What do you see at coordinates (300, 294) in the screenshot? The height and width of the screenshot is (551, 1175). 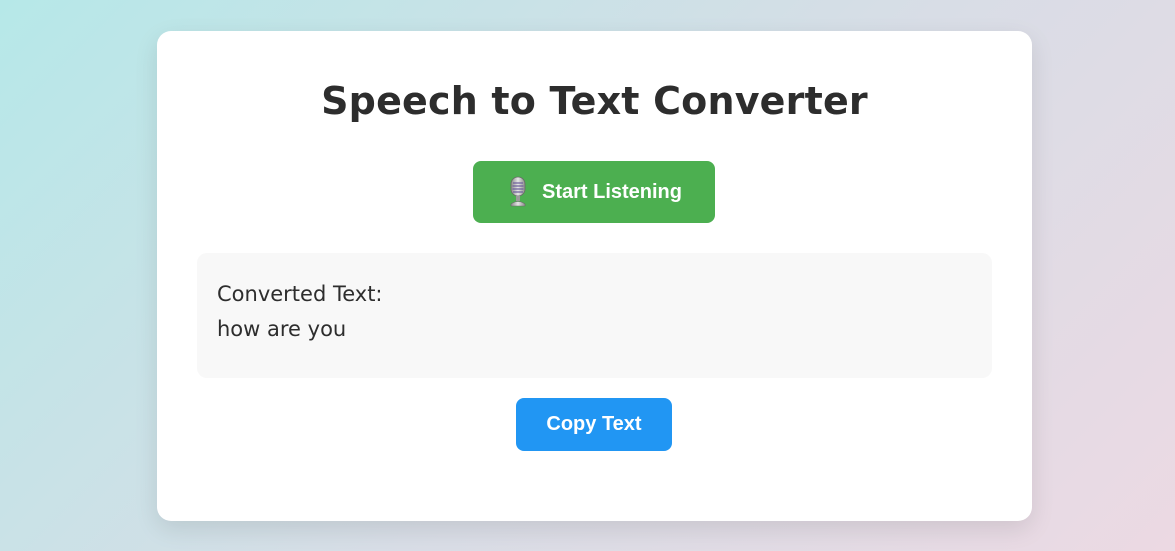 I see `converted-text-label: Converted Text:` at bounding box center [300, 294].